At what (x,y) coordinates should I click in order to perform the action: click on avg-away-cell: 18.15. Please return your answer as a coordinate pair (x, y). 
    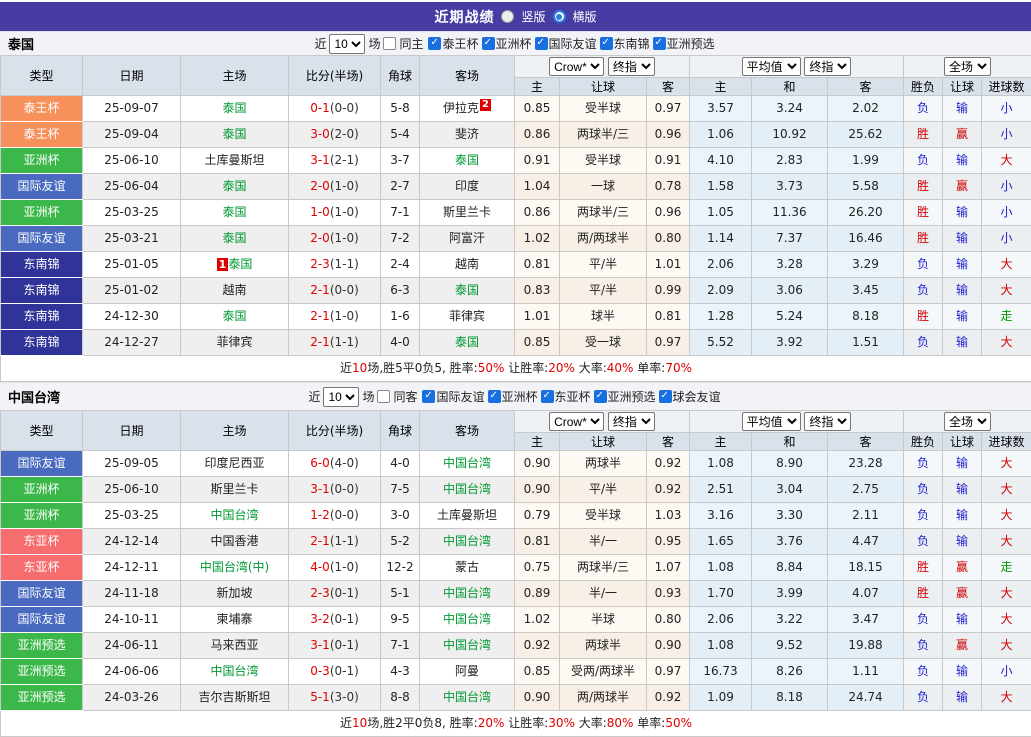
    Looking at the image, I should click on (866, 568).